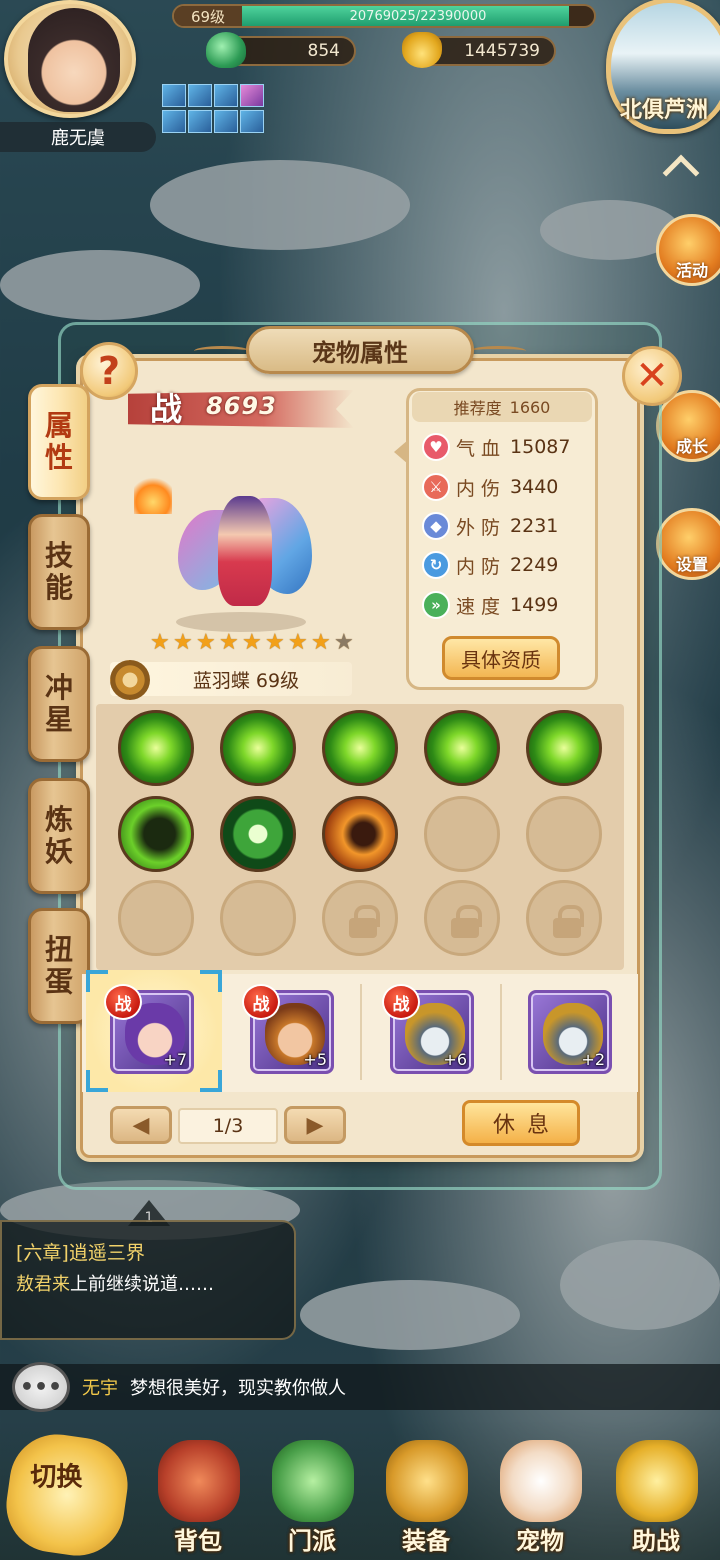 This screenshot has width=720, height=1560. I want to click on close-button: ✕, so click(652, 376).